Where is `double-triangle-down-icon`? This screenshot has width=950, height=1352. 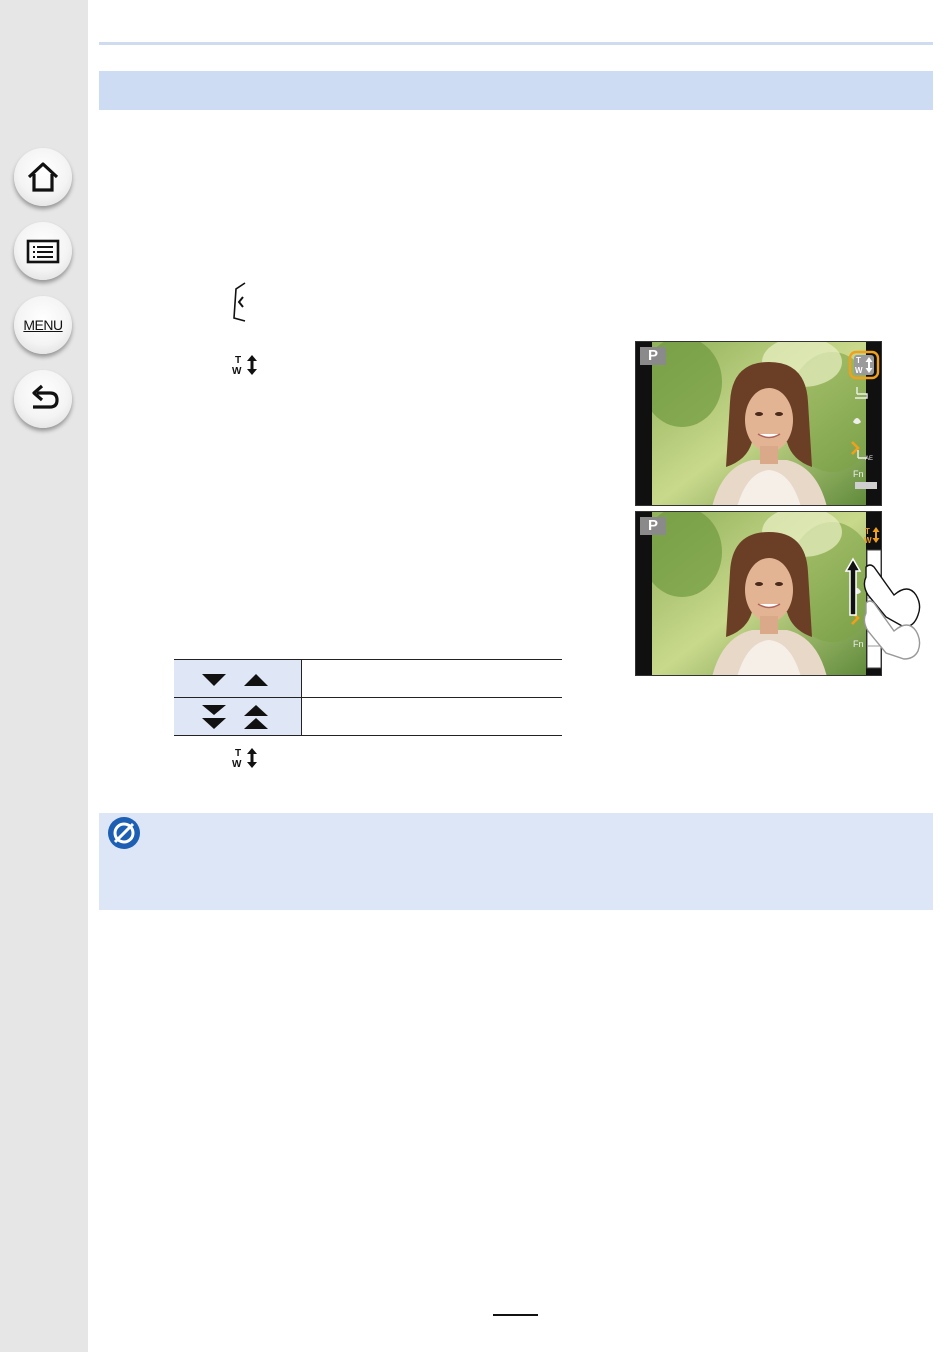
double-triangle-down-icon is located at coordinates (213, 709).